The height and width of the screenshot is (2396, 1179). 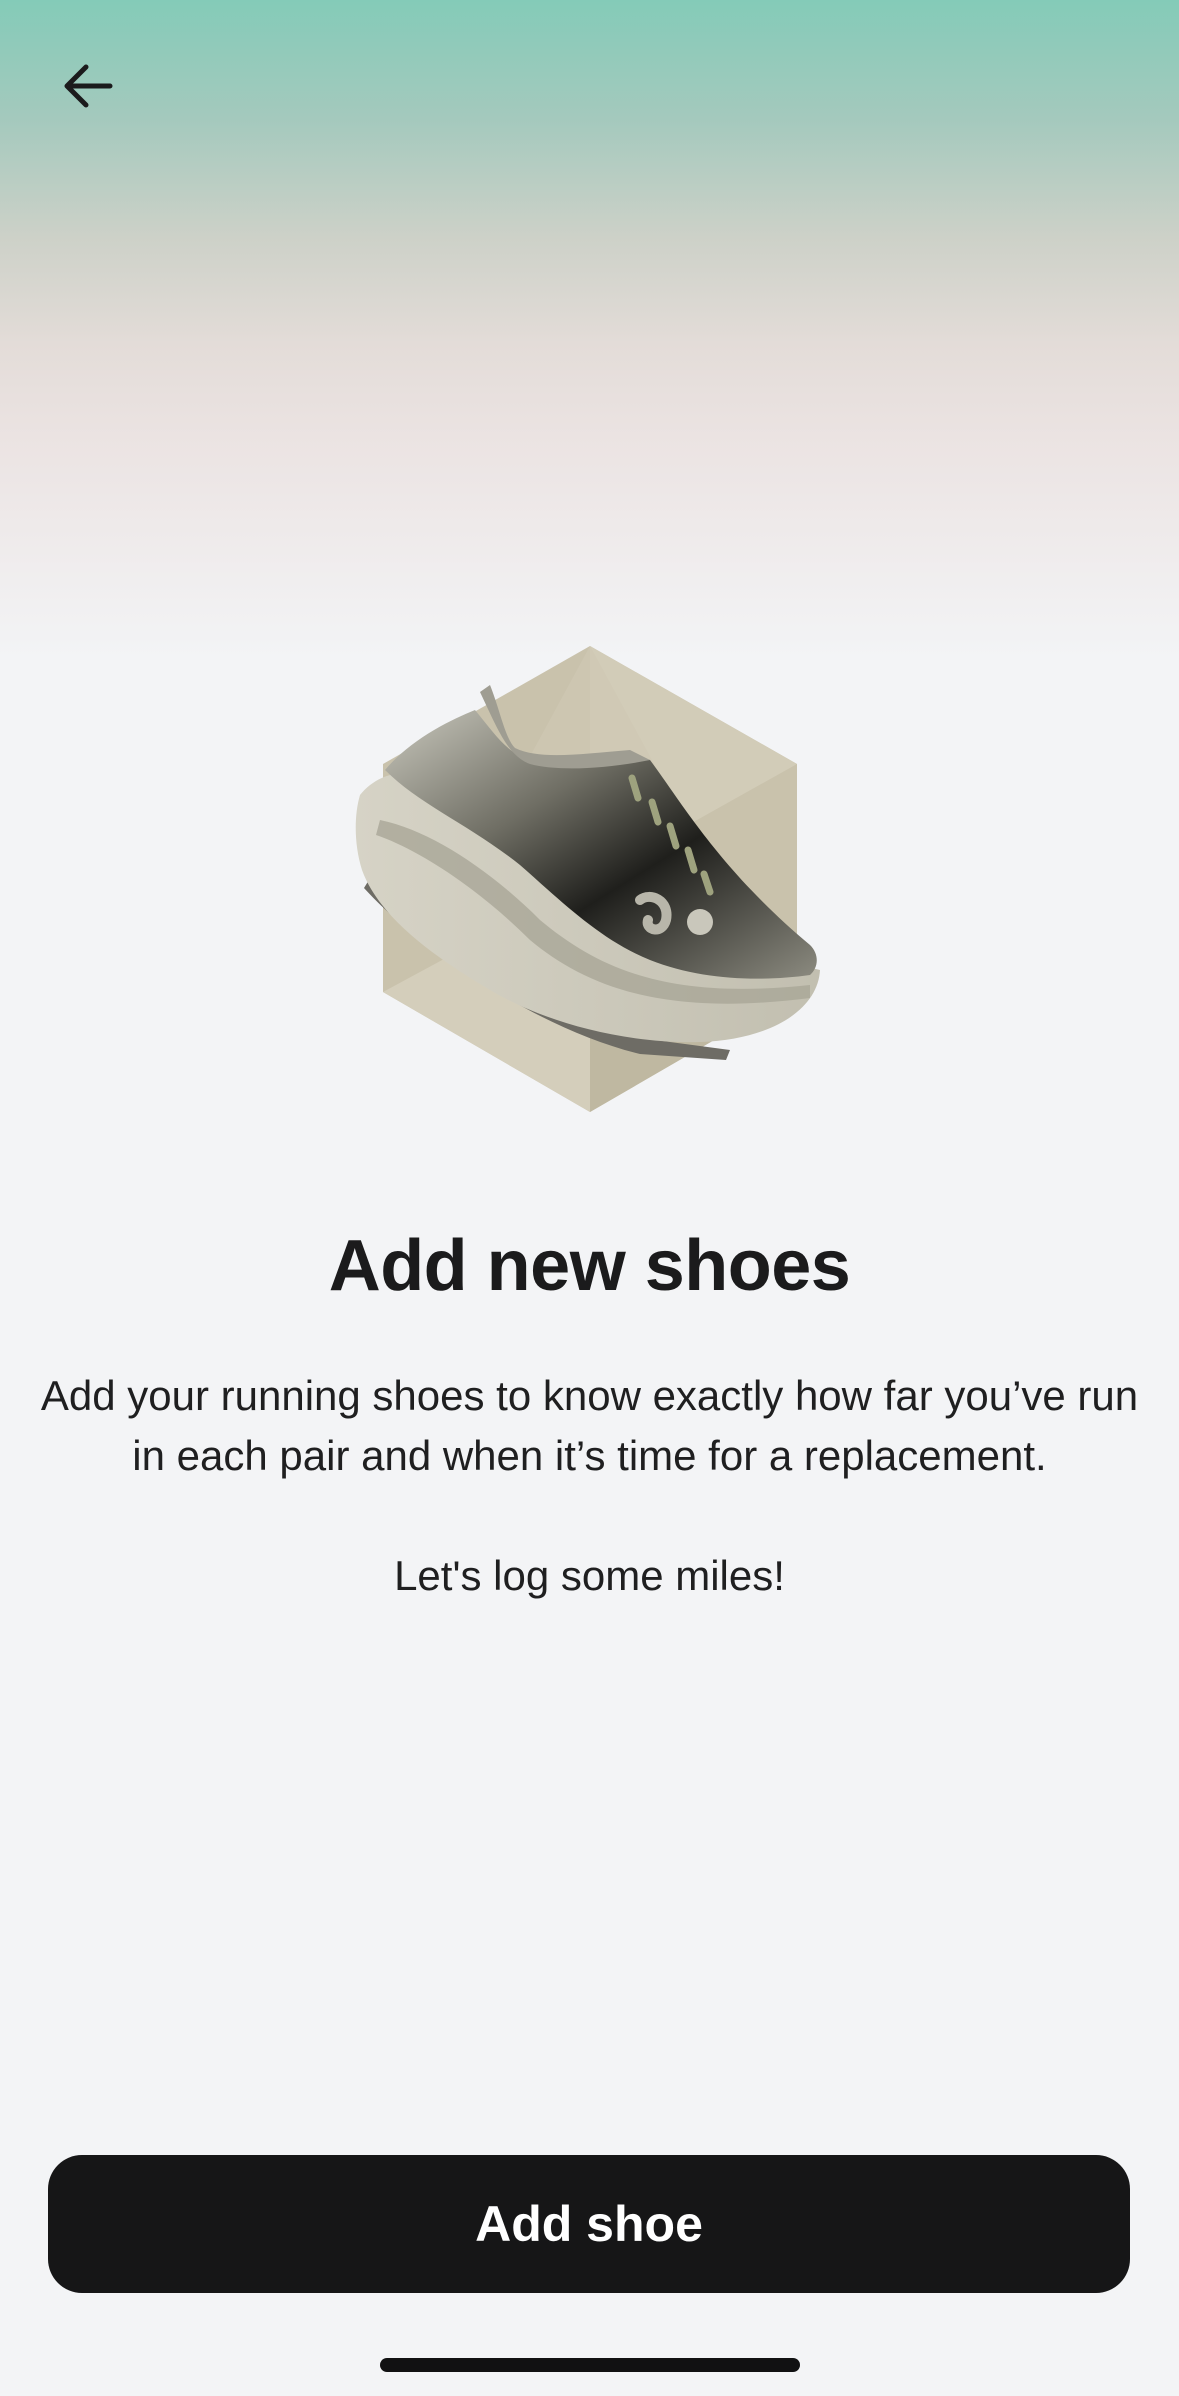 What do you see at coordinates (589, 1575) in the screenshot?
I see `tagline-text: Let's log some miles!` at bounding box center [589, 1575].